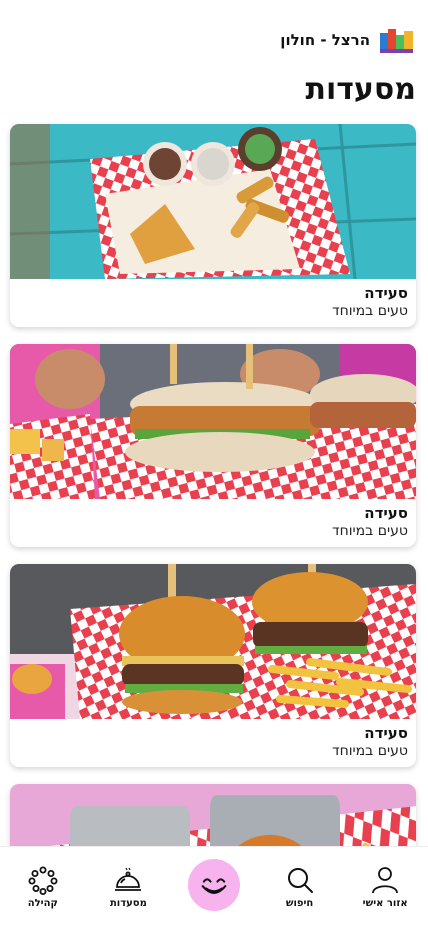 Image resolution: width=428 pixels, height=926 pixels. I want to click on nav-community: קהילה, so click(43, 887).